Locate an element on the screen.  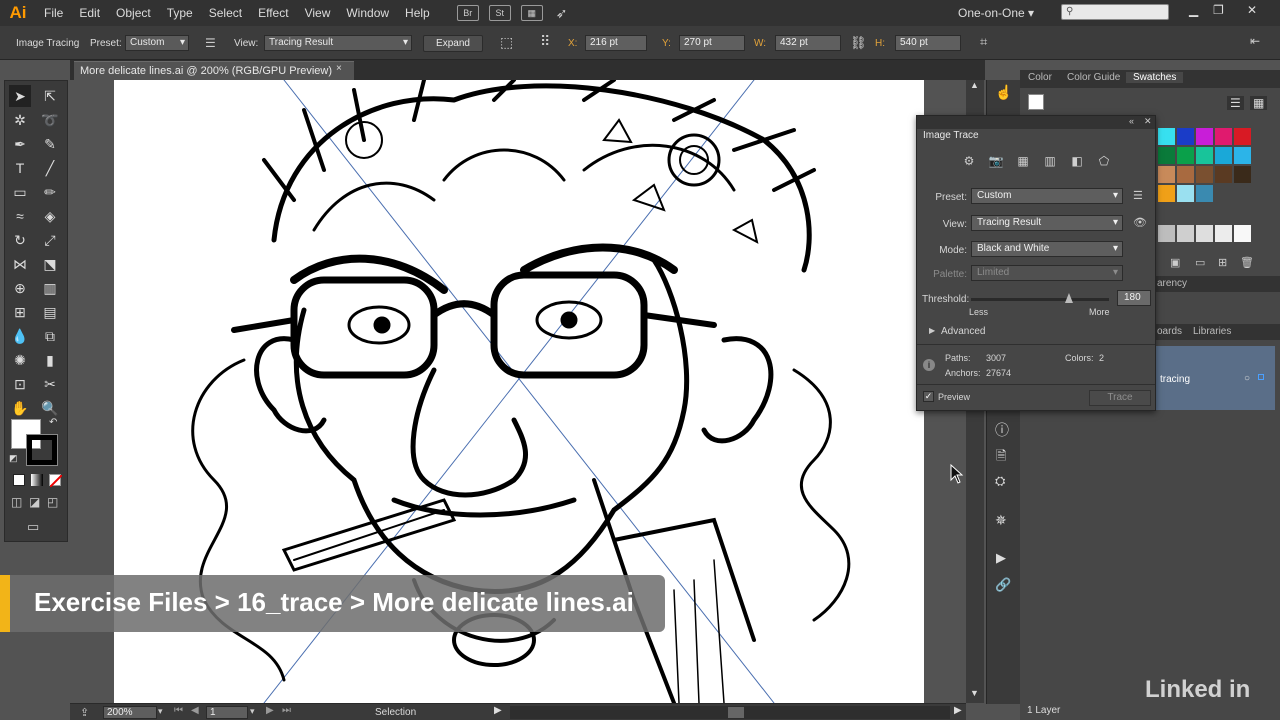
tab-libraries: Libraries is located at coordinates (1212, 331).